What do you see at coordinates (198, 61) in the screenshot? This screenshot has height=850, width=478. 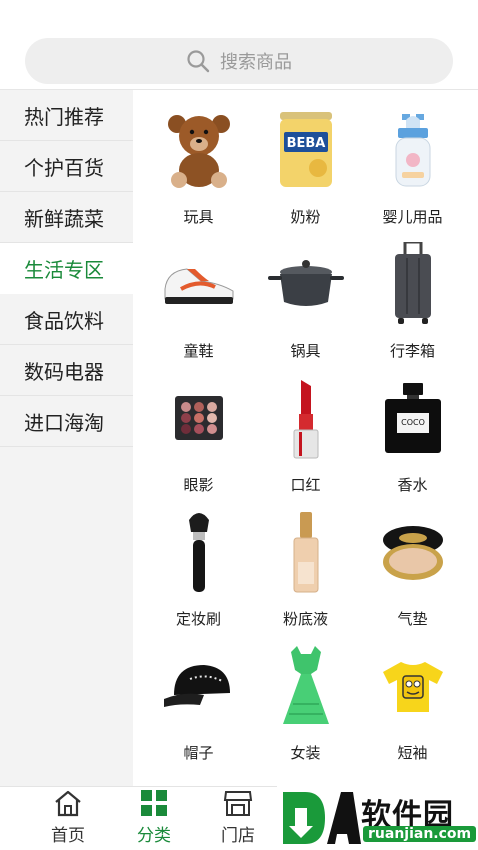 I see `search-icon` at bounding box center [198, 61].